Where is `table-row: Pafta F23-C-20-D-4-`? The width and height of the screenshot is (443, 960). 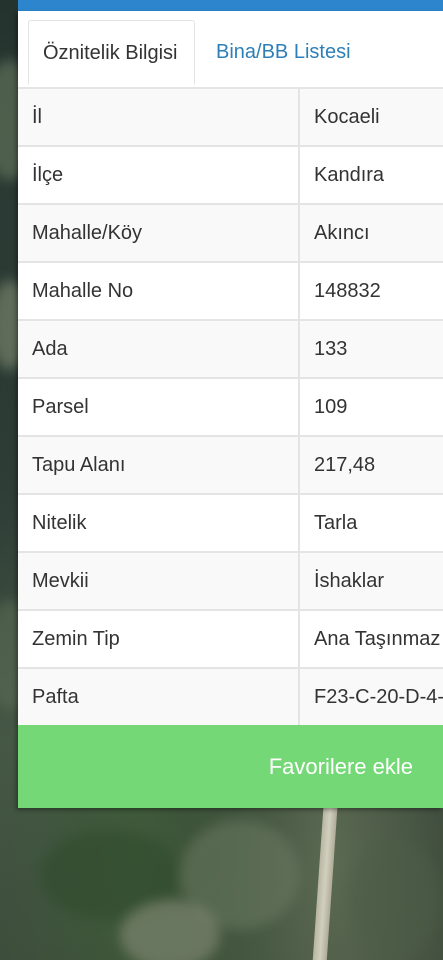 table-row: Pafta F23-C-20-D-4- is located at coordinates (230, 697).